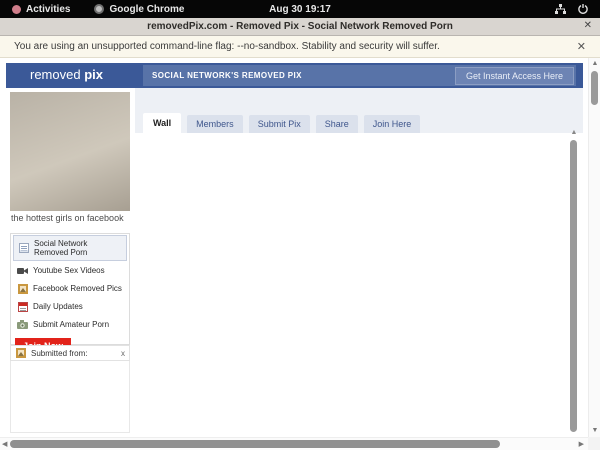 The width and height of the screenshot is (600, 450). I want to click on submitted-photo-icon, so click(20, 353).